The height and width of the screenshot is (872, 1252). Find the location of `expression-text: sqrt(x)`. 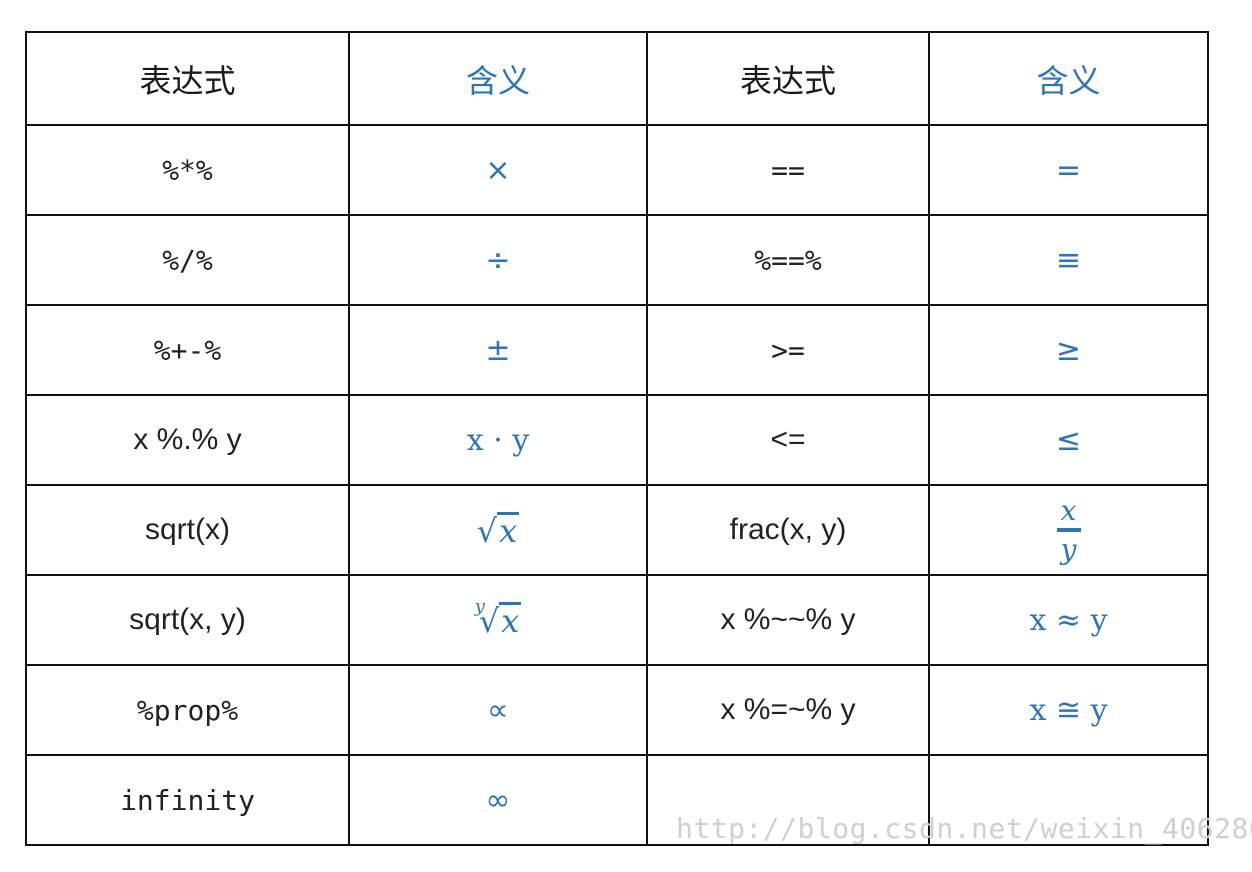

expression-text: sqrt(x) is located at coordinates (187, 529).